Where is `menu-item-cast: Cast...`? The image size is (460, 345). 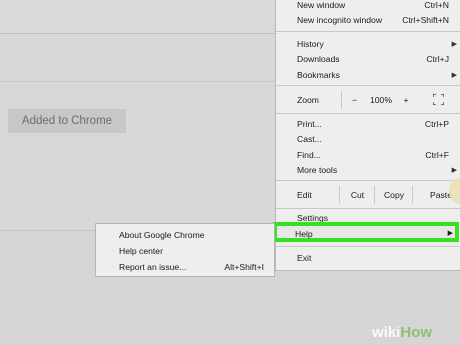 menu-item-cast: Cast... is located at coordinates (368, 138).